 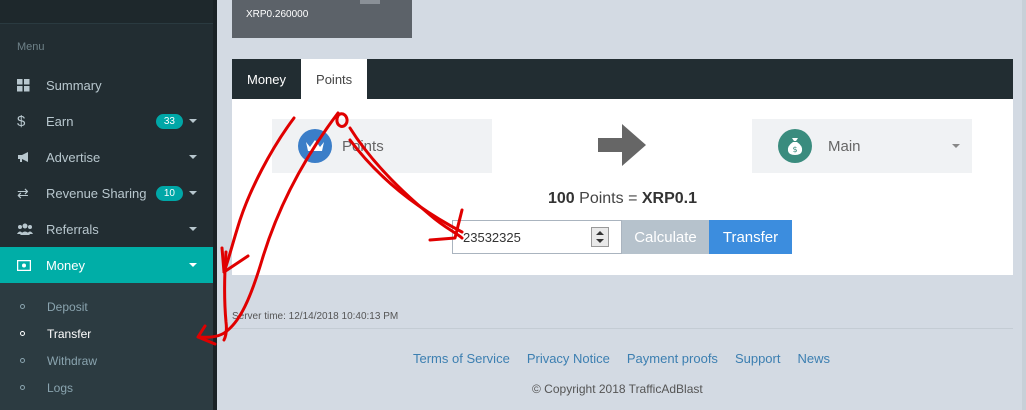 I want to click on submenu-item-label: Transfer, so click(x=69, y=333).